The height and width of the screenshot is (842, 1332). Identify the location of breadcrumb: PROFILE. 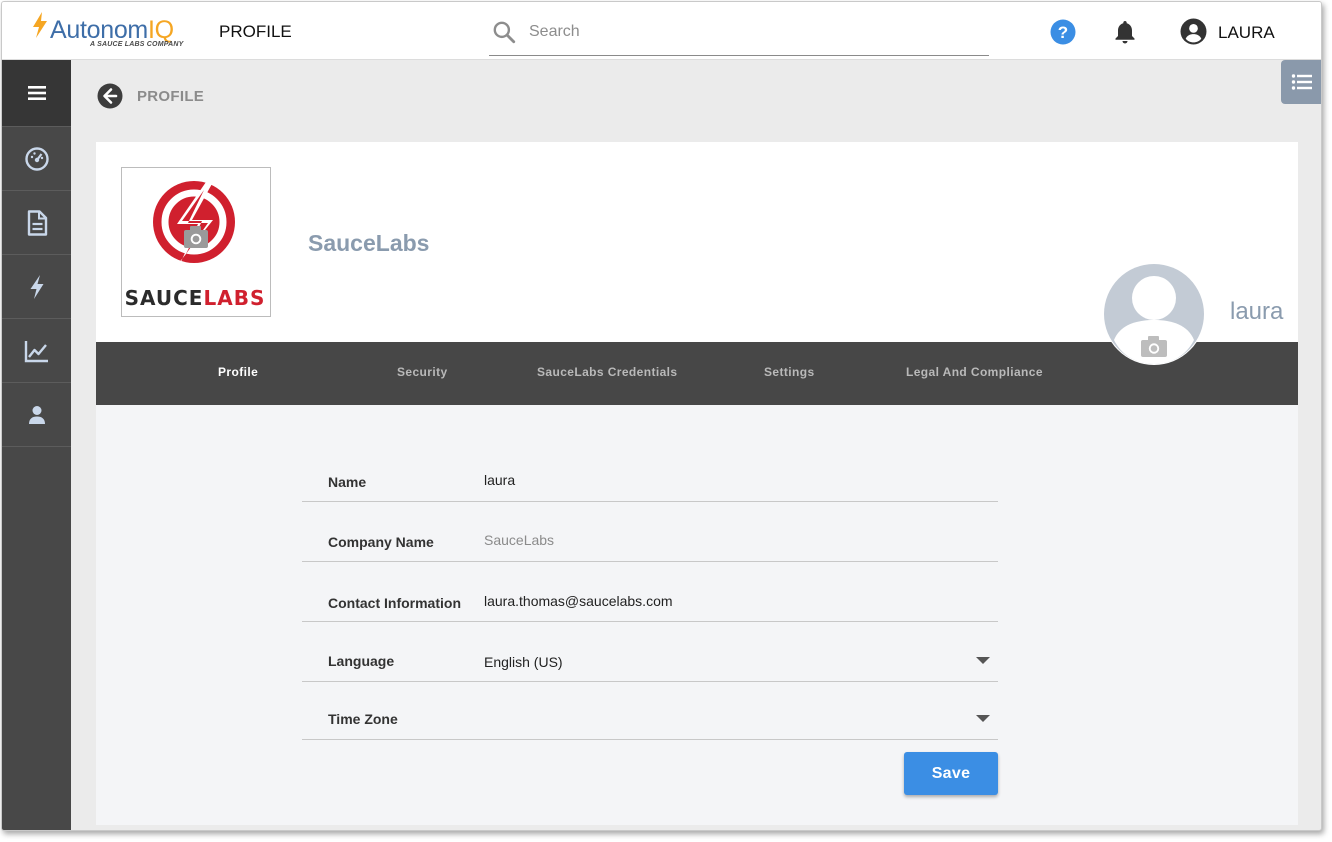
(171, 96).